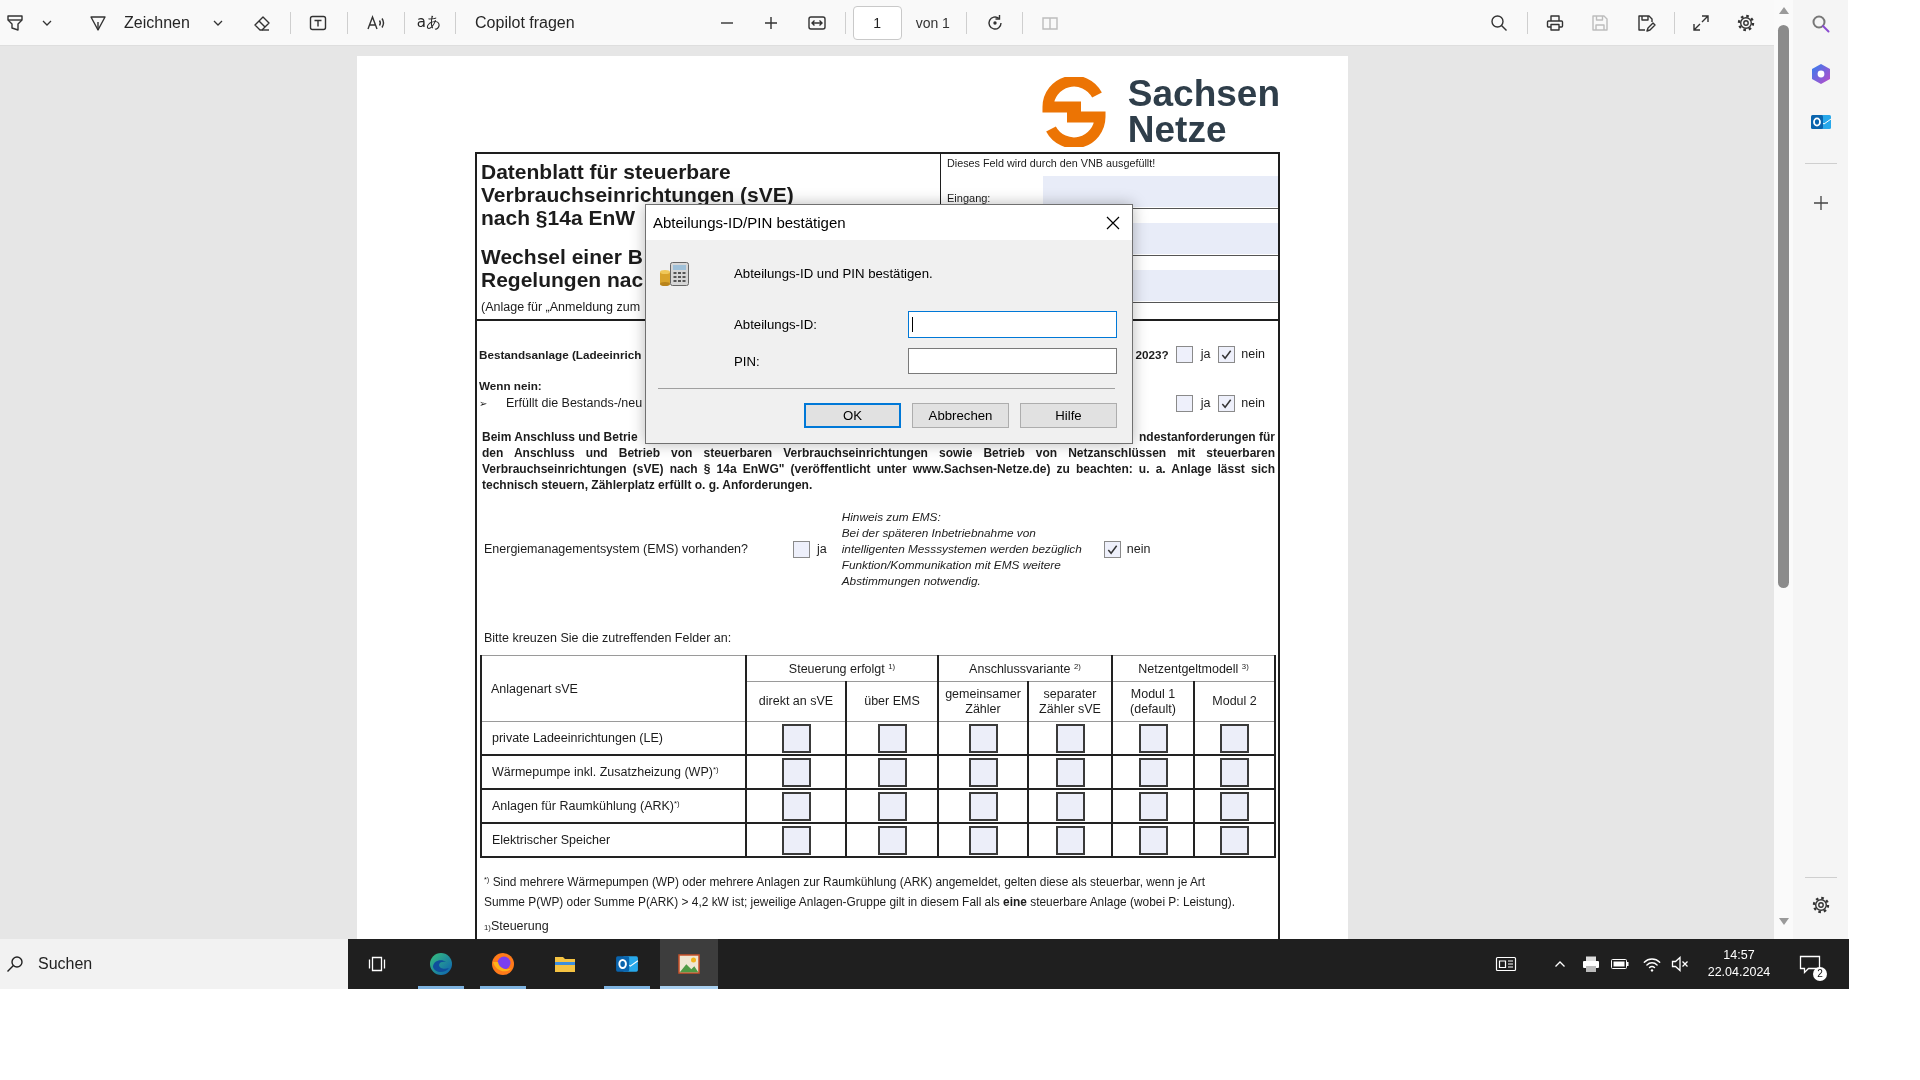 This screenshot has height=1080, width=1920. What do you see at coordinates (429, 22) in the screenshot?
I see `translate-button: aあ` at bounding box center [429, 22].